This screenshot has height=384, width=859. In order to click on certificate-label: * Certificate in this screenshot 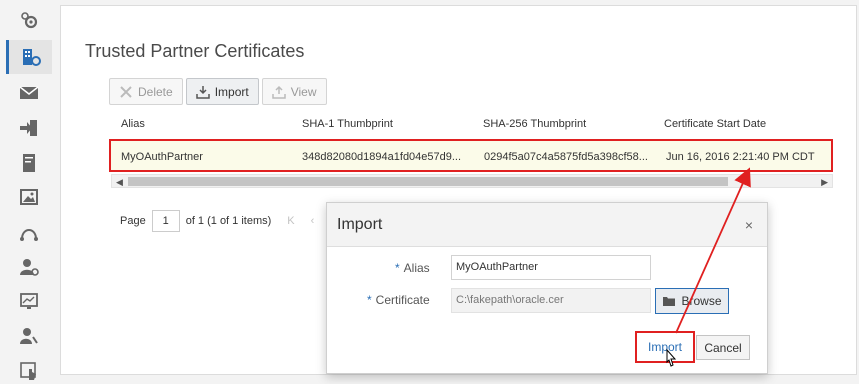, I will do `click(398, 300)`.